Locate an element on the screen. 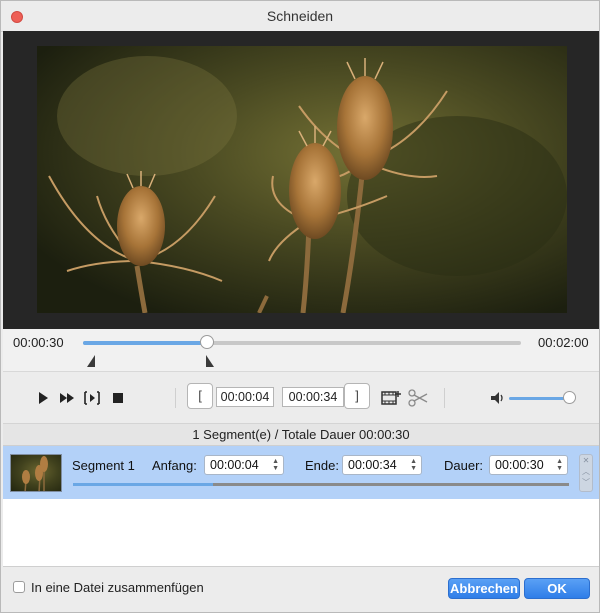  play-segment-icon is located at coordinates (92, 398).